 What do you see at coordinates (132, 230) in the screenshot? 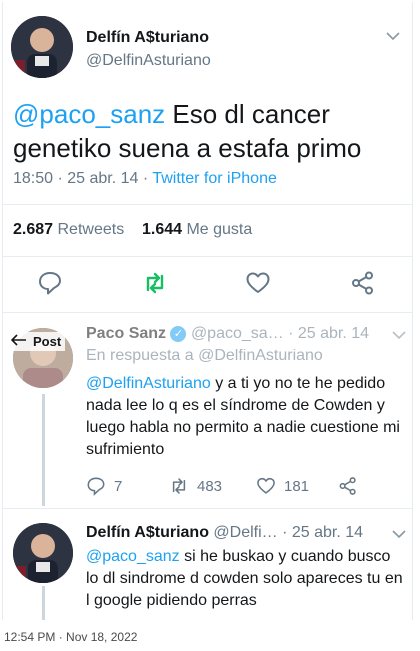
I see `tweet-stats: 2.687 Retweets 1.644 Me gusta` at bounding box center [132, 230].